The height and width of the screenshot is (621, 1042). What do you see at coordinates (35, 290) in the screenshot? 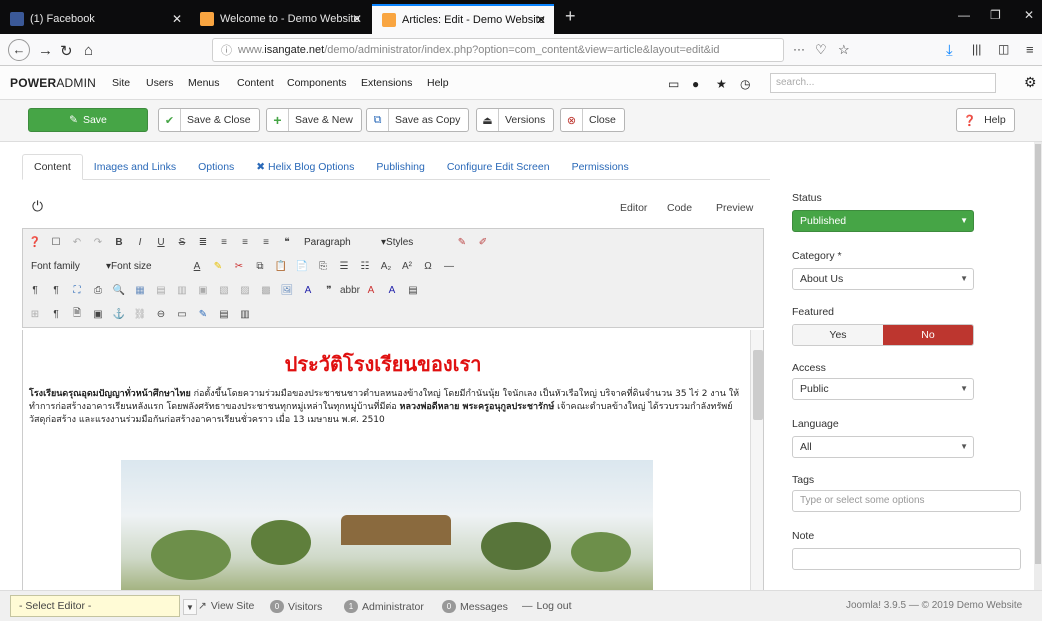
I see `ltr-icon: ¶` at bounding box center [35, 290].